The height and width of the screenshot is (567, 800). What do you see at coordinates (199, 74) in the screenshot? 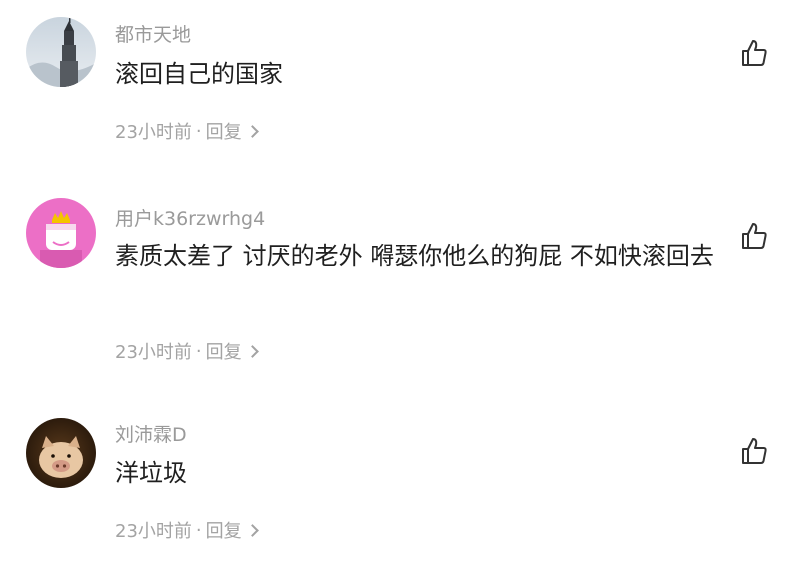
I see `comment-text: 滚回自己的国家` at bounding box center [199, 74].